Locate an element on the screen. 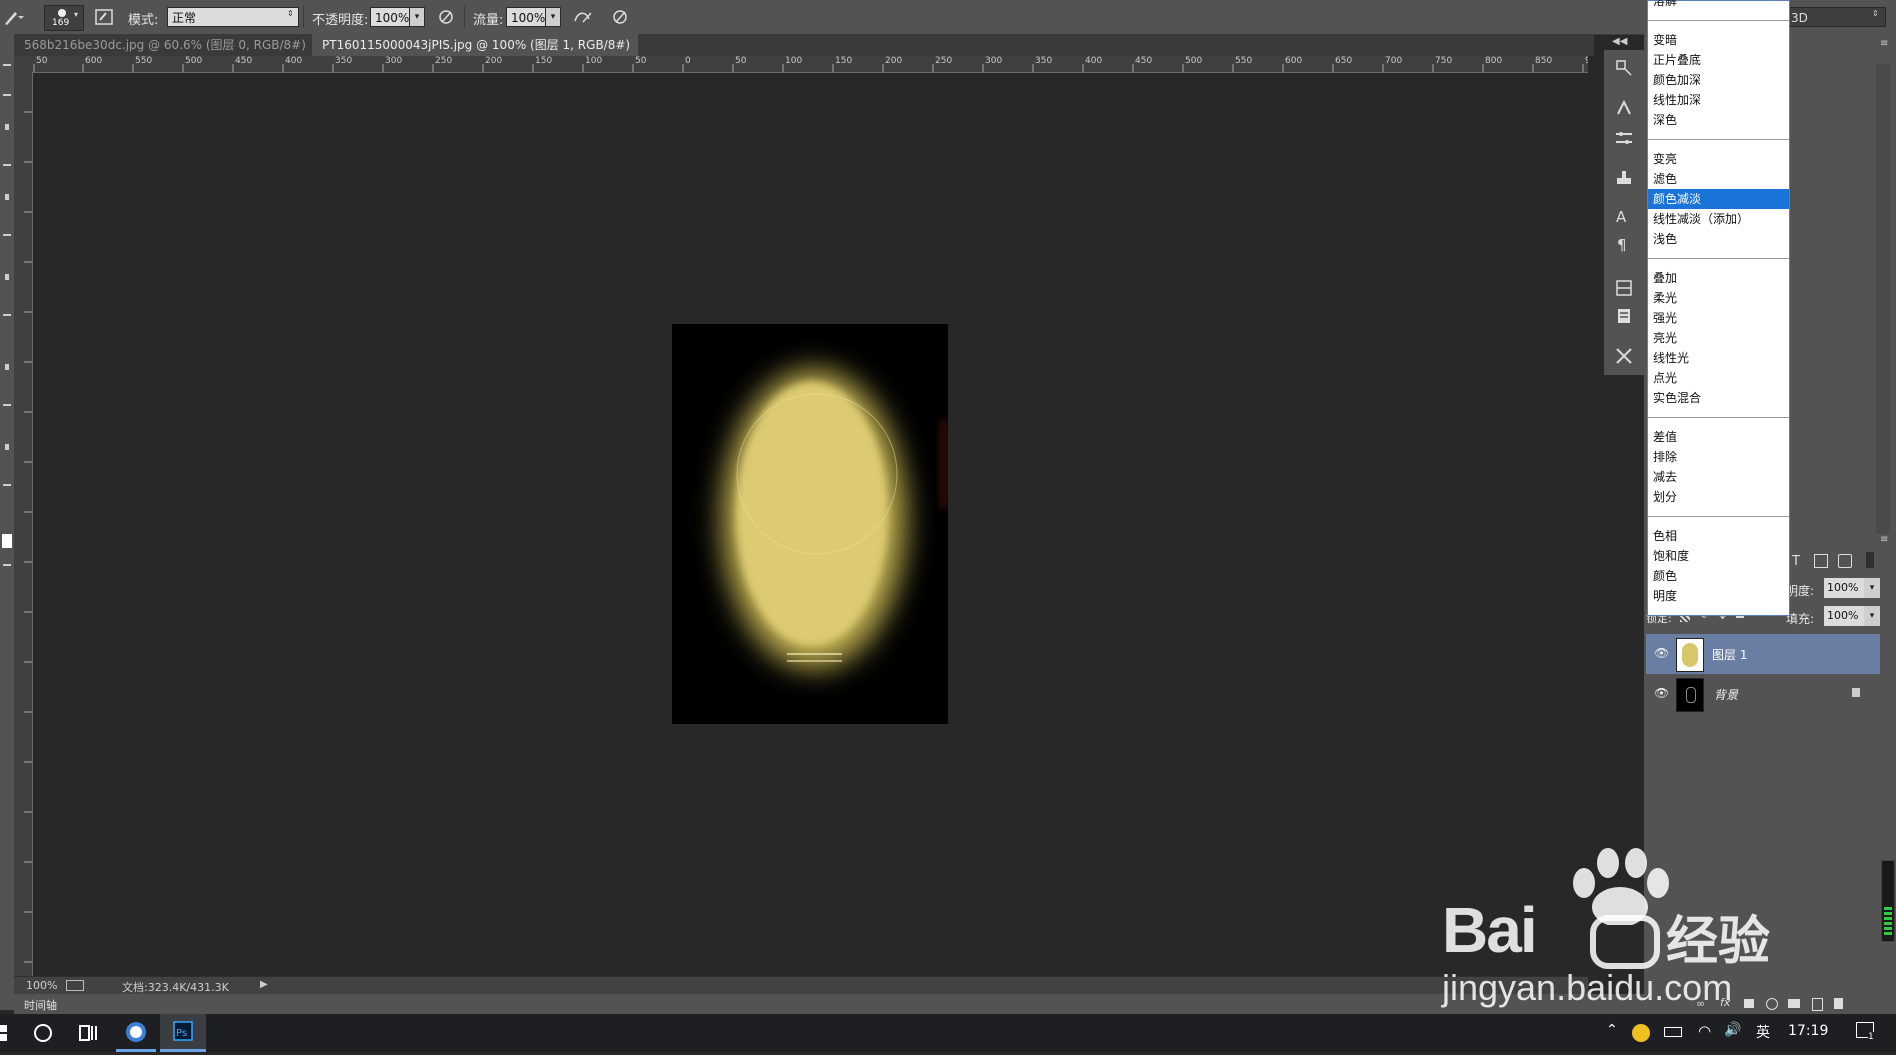 This screenshot has height=1055, width=1896. fill-input: 100% is located at coordinates (1844, 616).